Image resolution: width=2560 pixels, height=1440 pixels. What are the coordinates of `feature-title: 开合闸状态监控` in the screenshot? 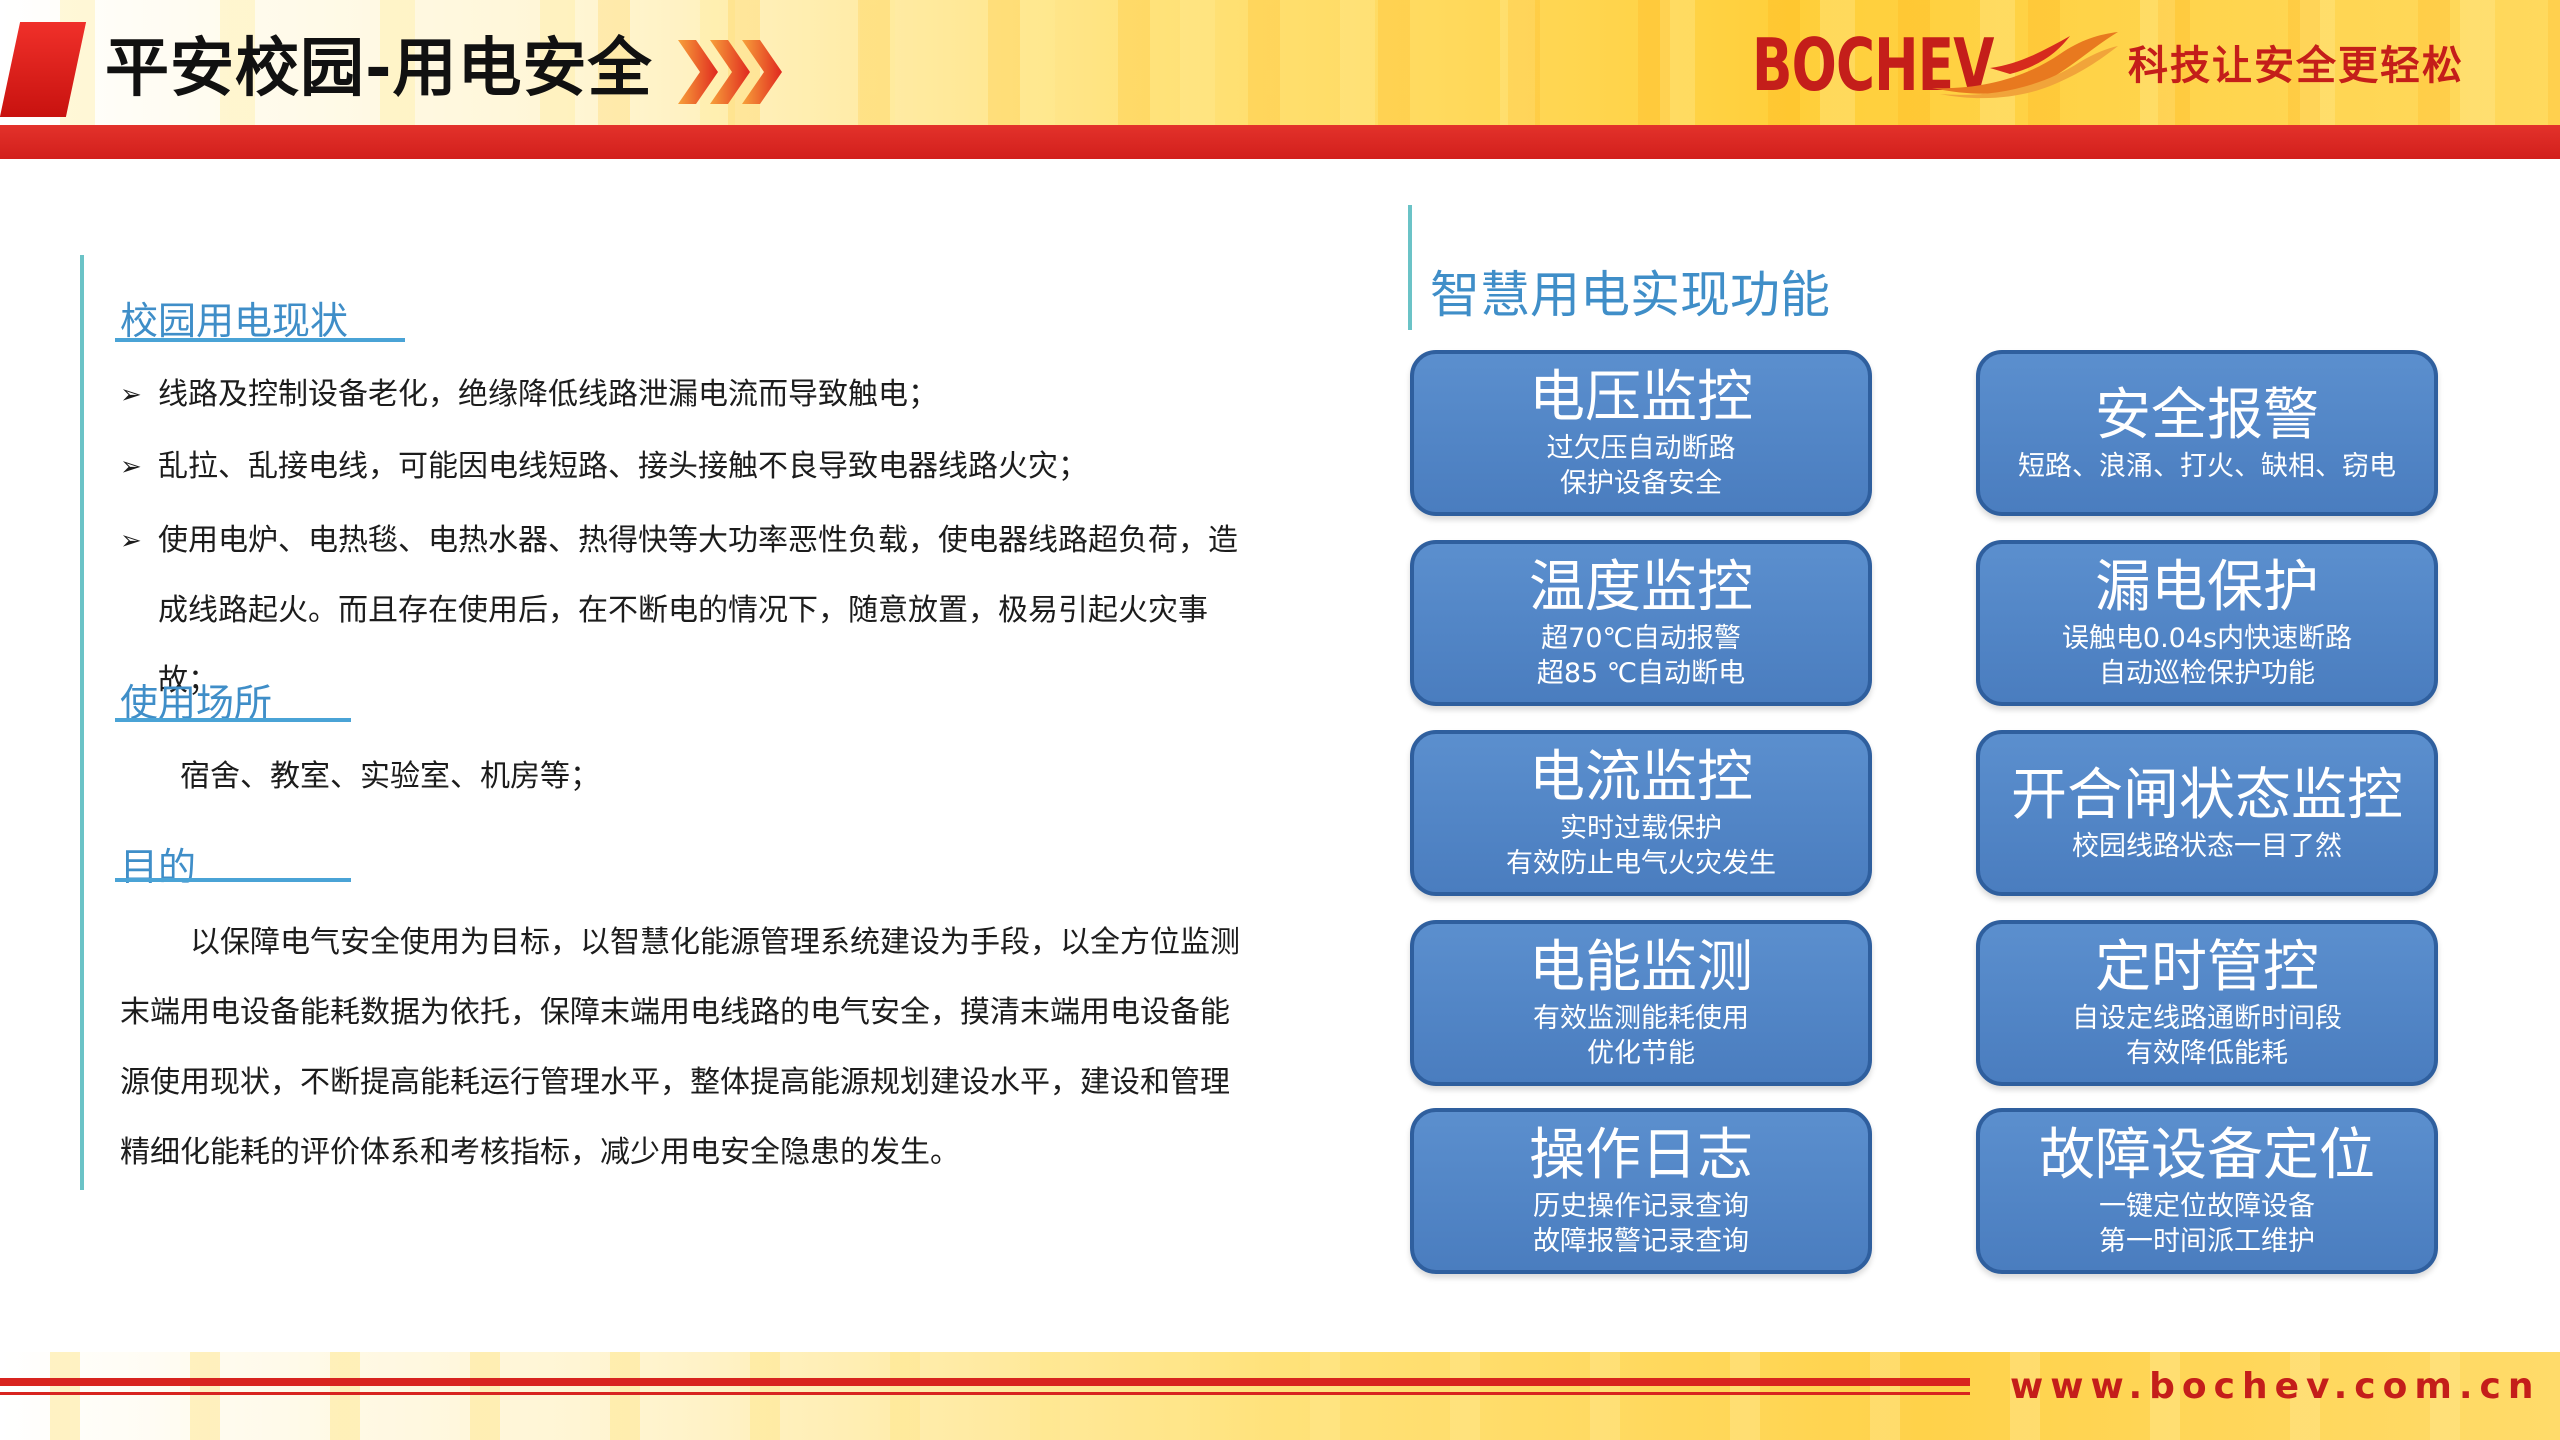 It's located at (2207, 795).